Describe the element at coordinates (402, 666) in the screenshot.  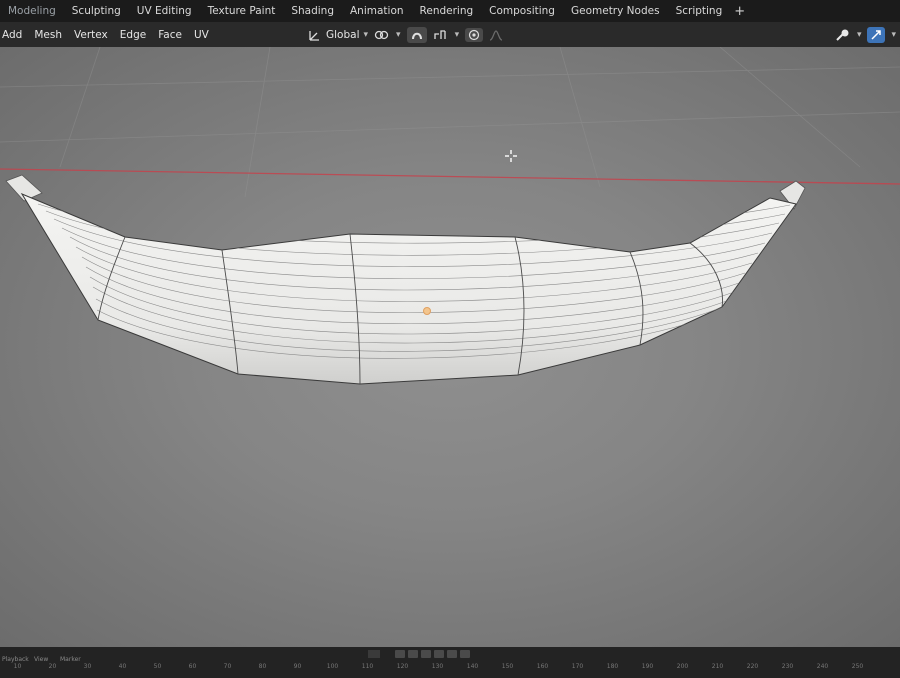
I see `frame-number: 120` at that location.